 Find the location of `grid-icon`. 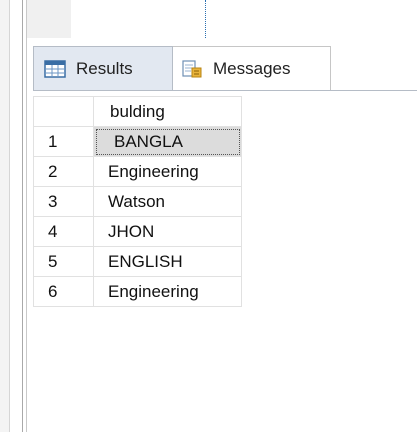

grid-icon is located at coordinates (55, 68).